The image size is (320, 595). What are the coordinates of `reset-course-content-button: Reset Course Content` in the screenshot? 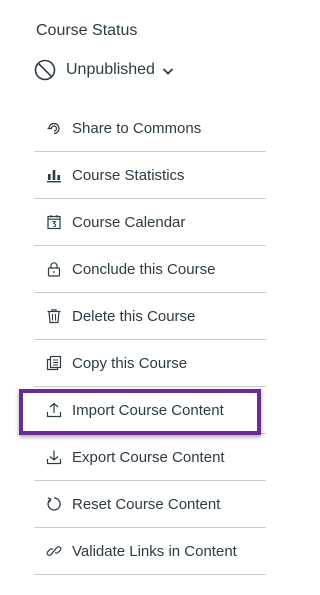 It's located at (150, 504).